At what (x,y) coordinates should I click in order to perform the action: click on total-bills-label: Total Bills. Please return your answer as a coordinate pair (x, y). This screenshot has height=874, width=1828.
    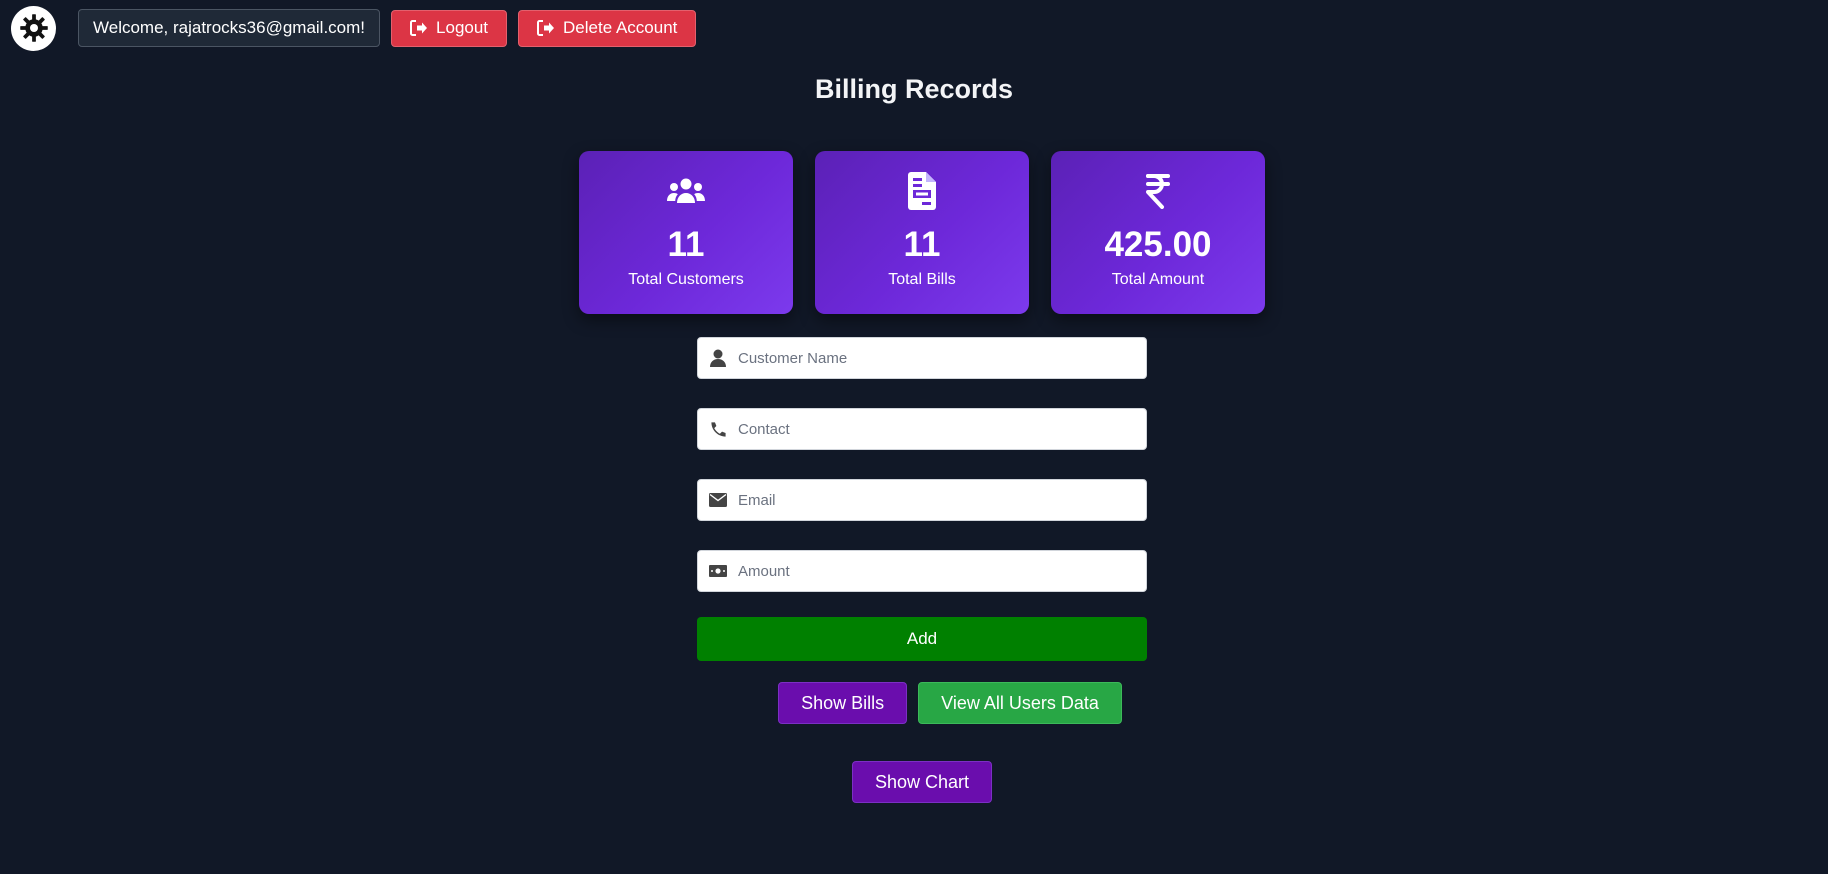
    Looking at the image, I should click on (922, 279).